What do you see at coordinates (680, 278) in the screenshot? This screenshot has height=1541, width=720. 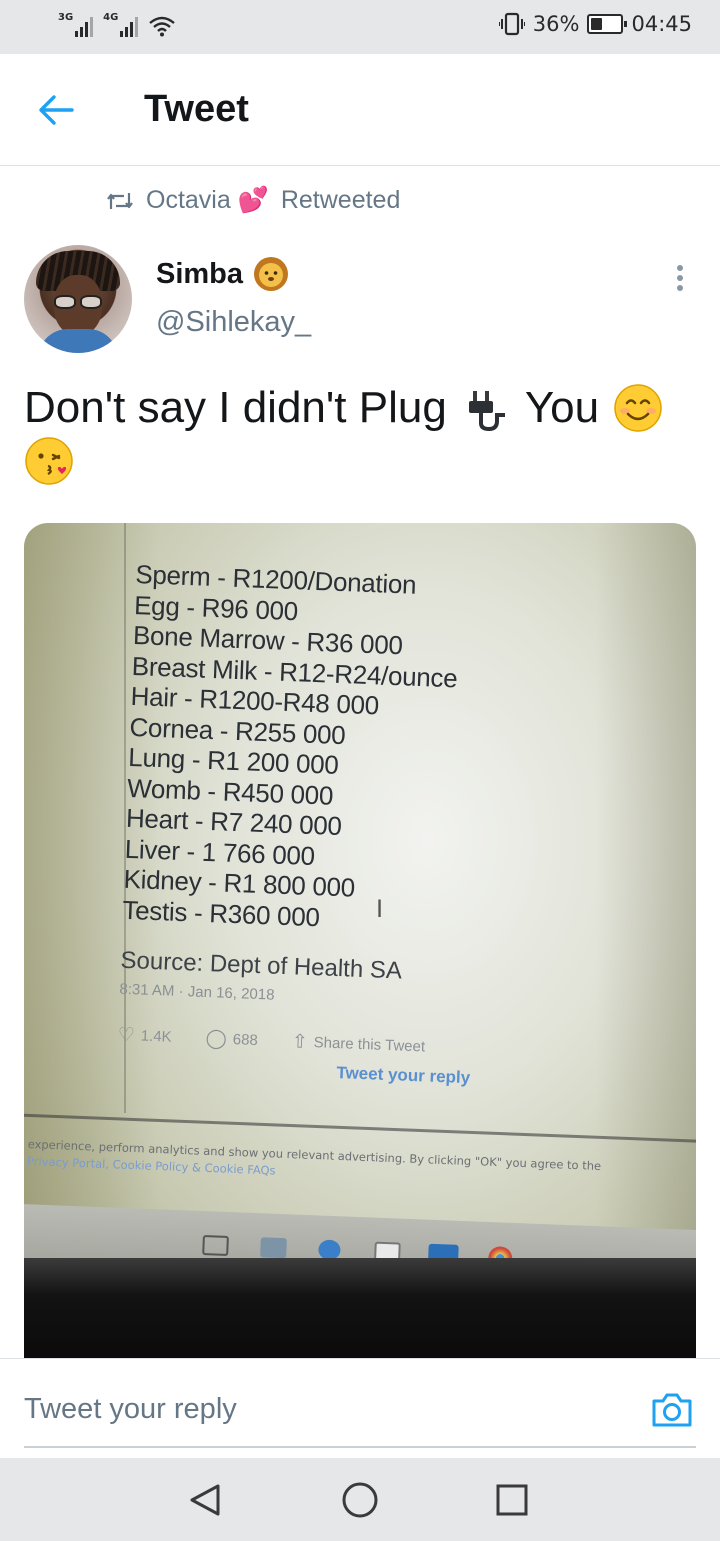 I see `more-options-icon` at bounding box center [680, 278].